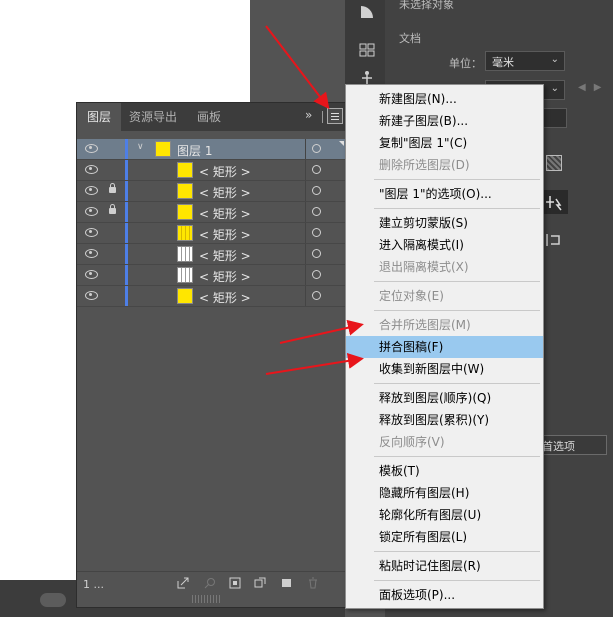 This screenshot has width=613, height=617. Describe the element at coordinates (308, 115) in the screenshot. I see `collapse-panel-icon: »` at that location.